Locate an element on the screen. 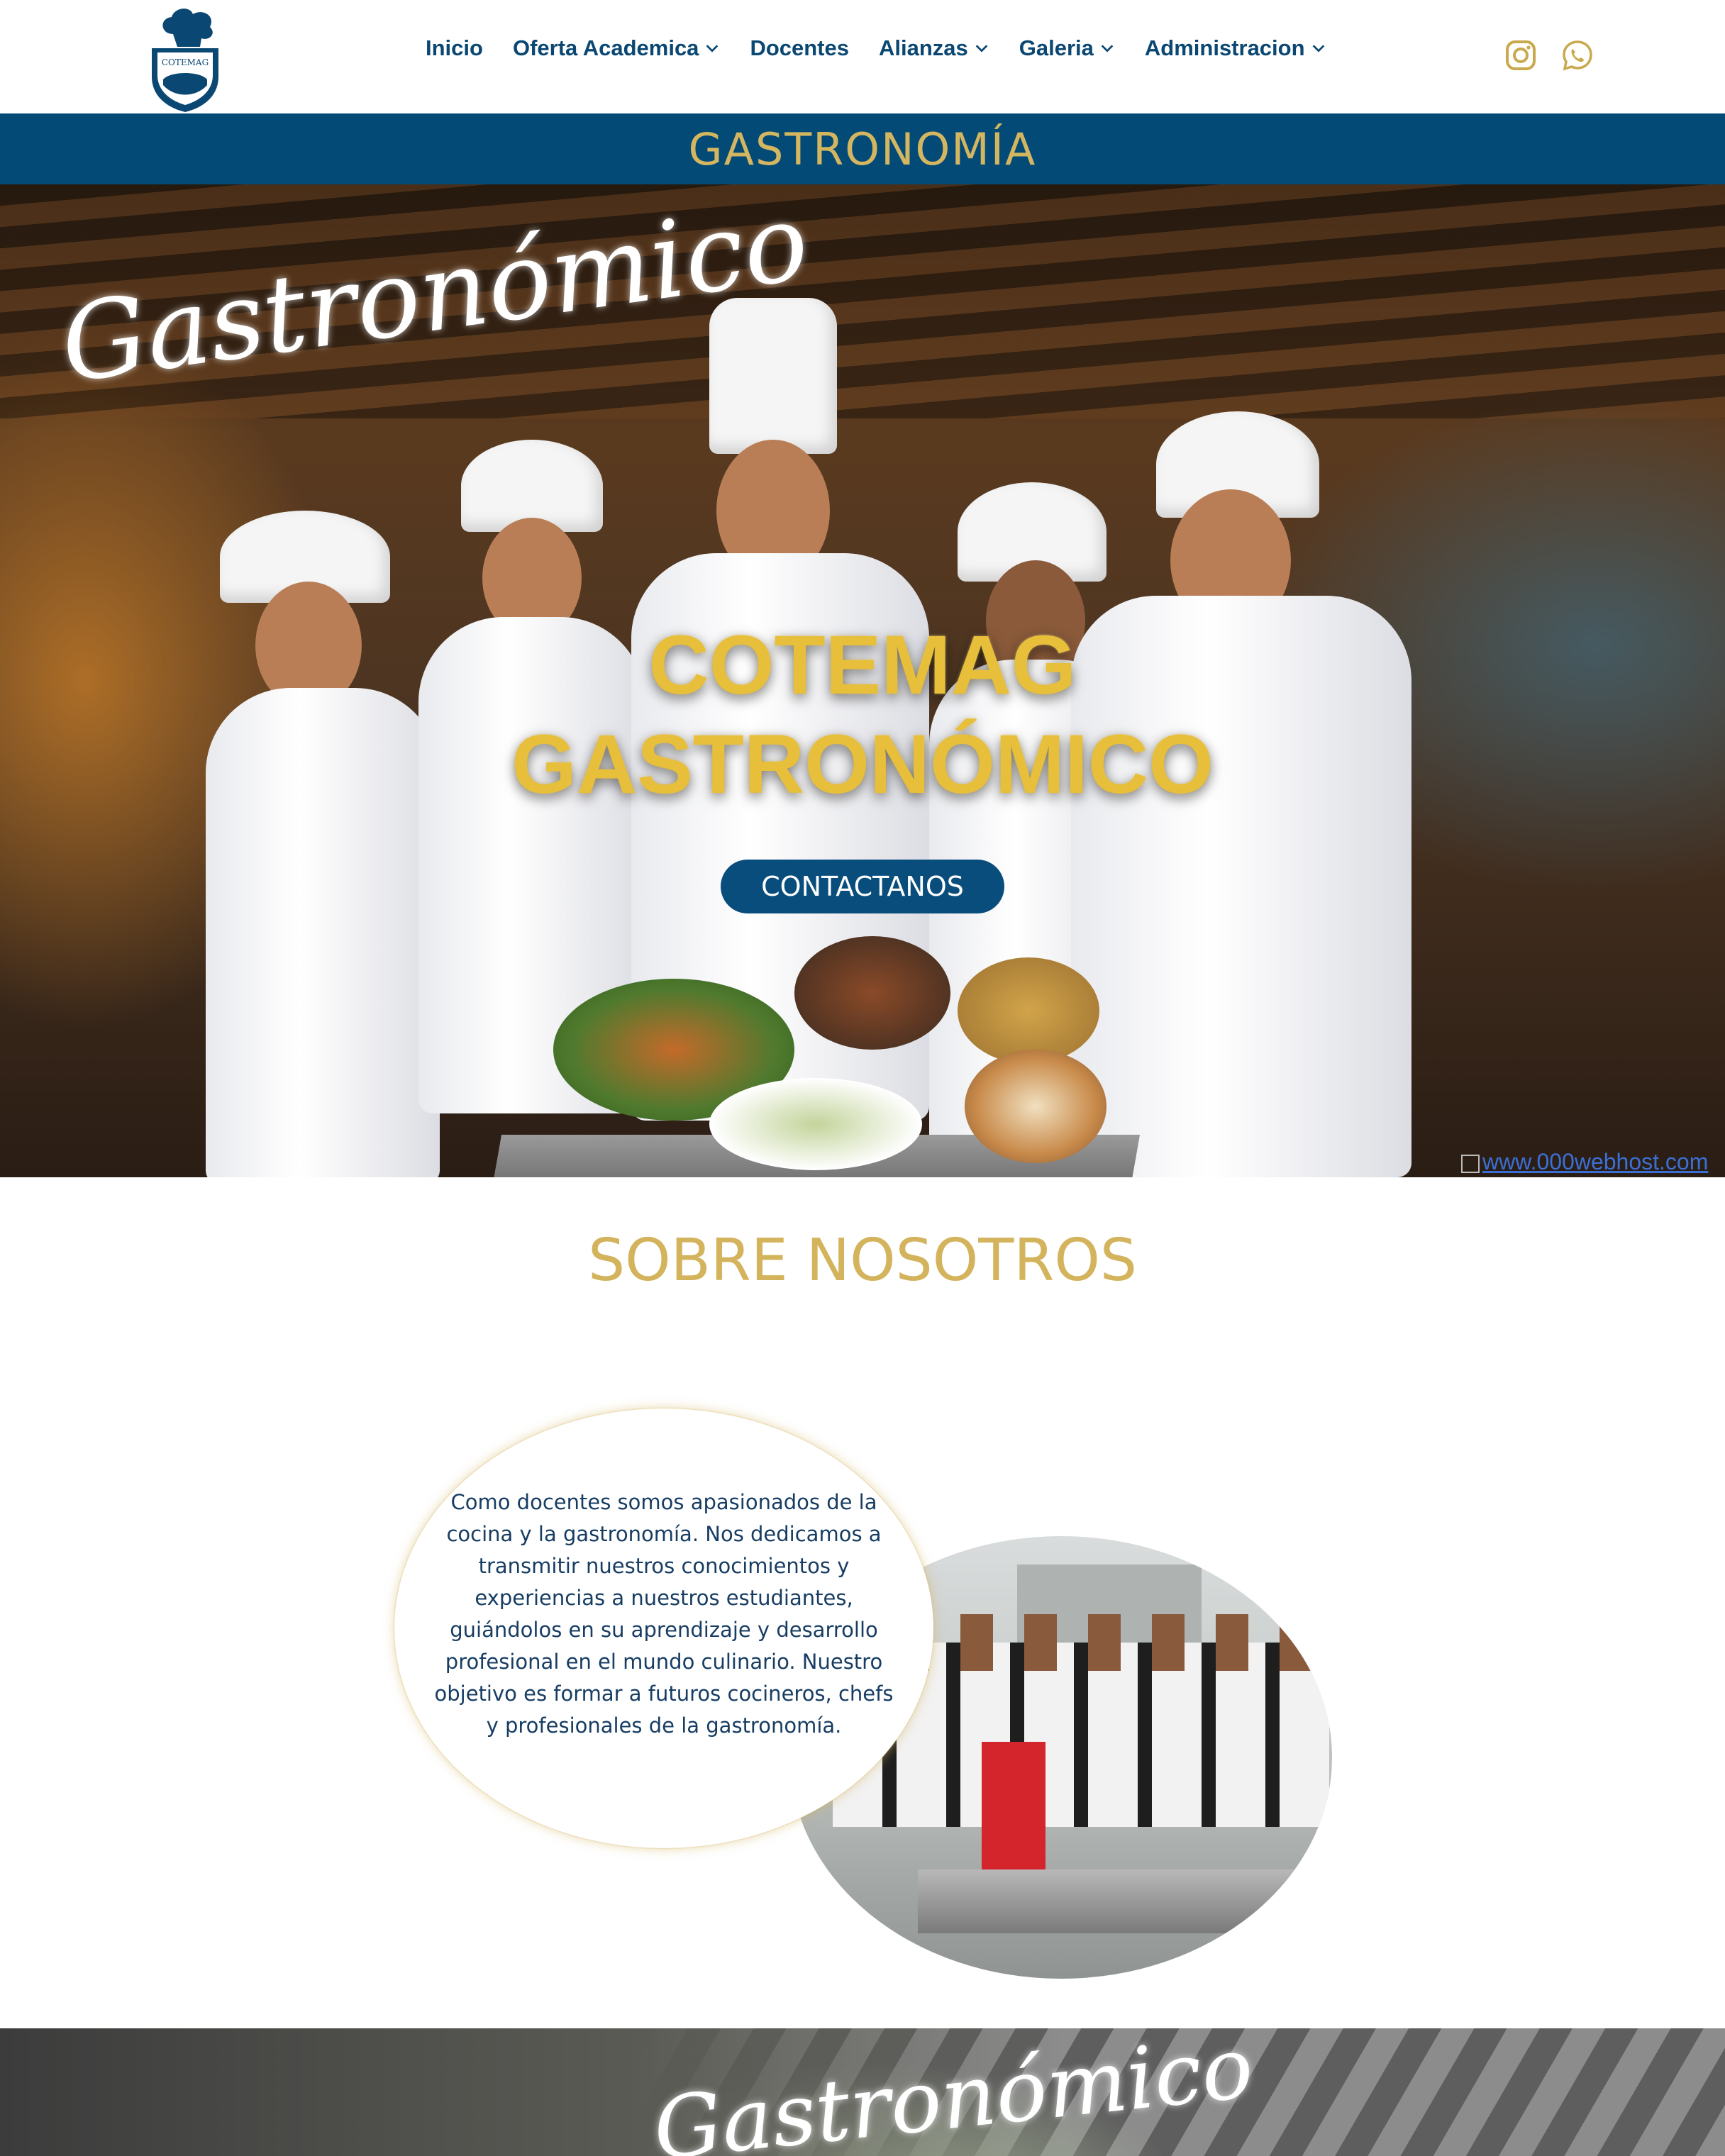 The width and height of the screenshot is (1725, 2156). broken-image-link: www.000webhost.com is located at coordinates (1584, 1162).